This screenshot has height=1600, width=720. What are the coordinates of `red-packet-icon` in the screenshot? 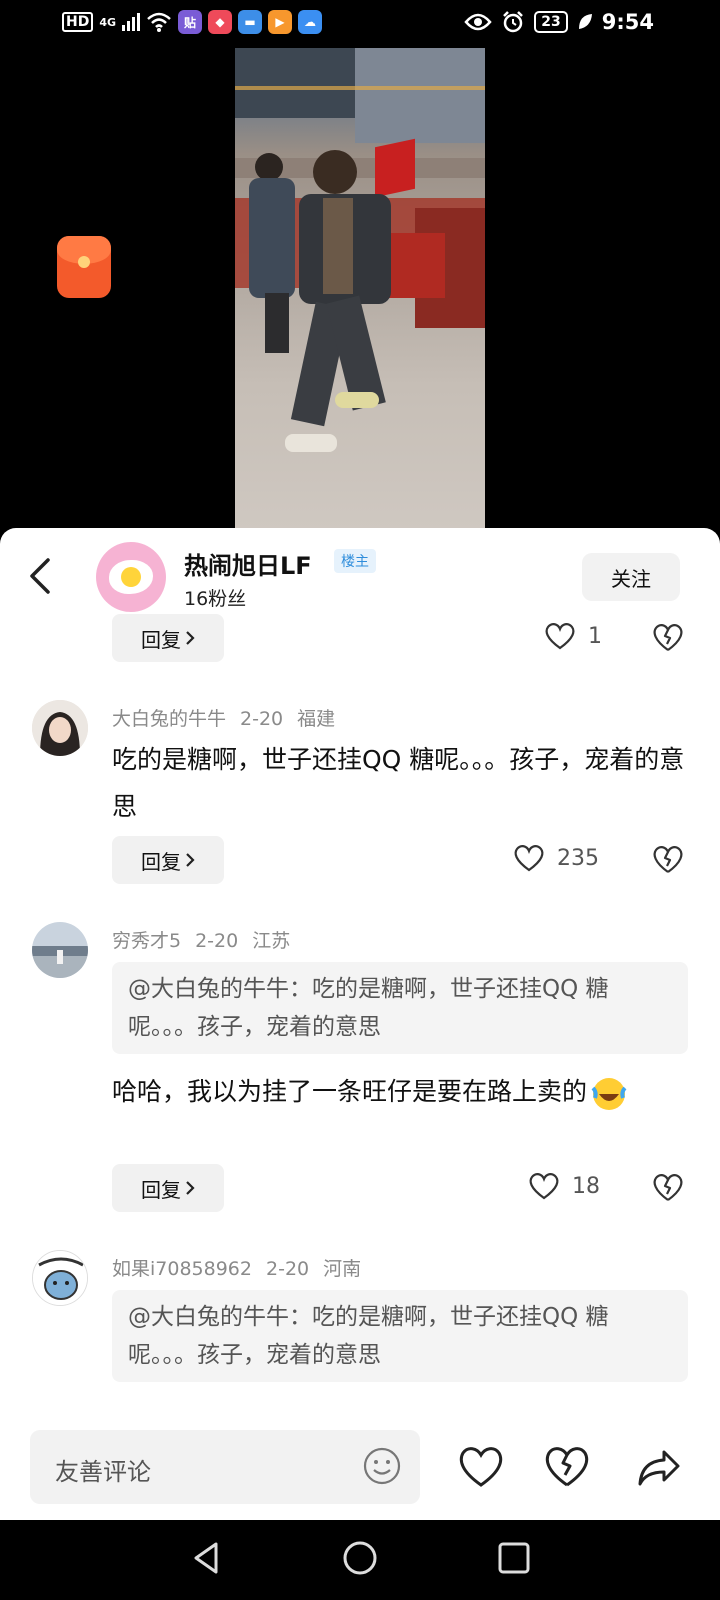 It's located at (84, 267).